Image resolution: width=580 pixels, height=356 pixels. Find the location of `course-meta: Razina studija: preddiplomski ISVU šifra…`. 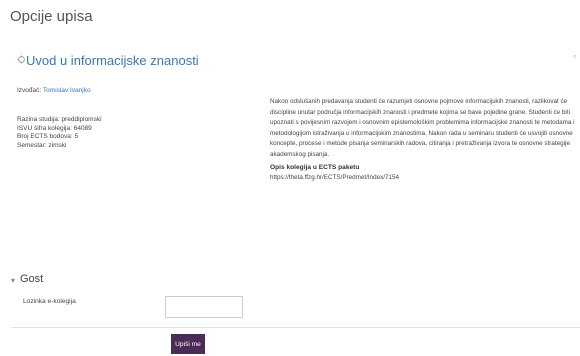

course-meta: Razina studija: preddiplomski ISVU šifra… is located at coordinates (59, 133).